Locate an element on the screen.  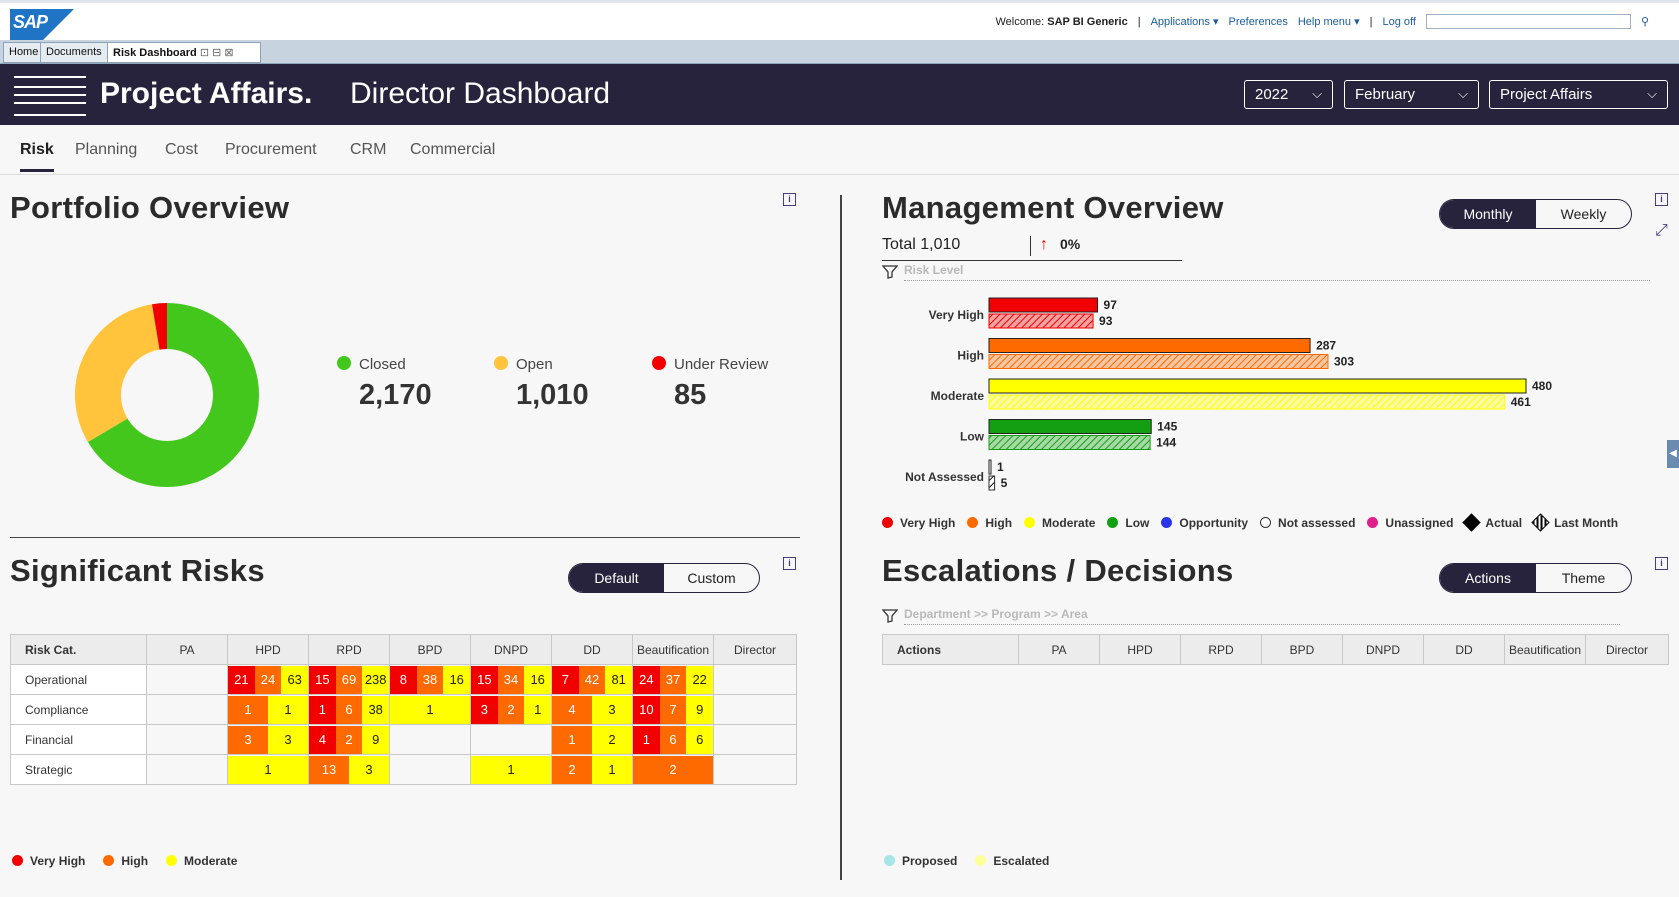
risk-count: 22 is located at coordinates (700, 679).